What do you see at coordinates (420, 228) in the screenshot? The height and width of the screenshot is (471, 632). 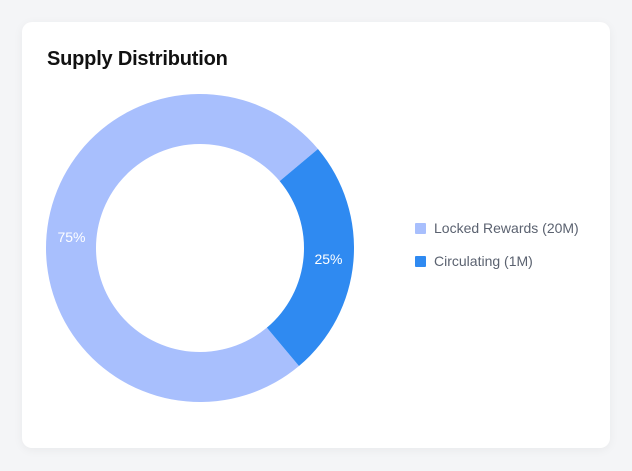 I see `legend-swatch-locked-rewards` at bounding box center [420, 228].